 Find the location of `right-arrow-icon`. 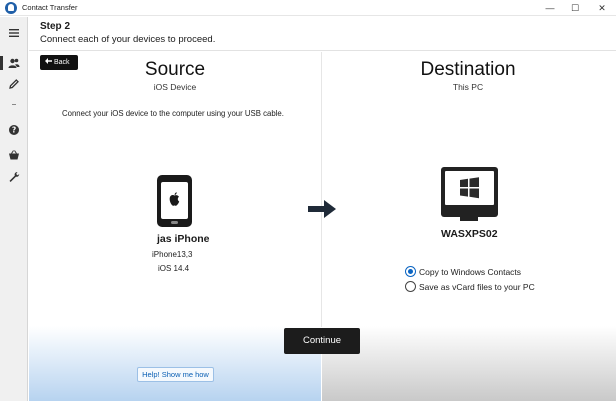

right-arrow-icon is located at coordinates (322, 209).